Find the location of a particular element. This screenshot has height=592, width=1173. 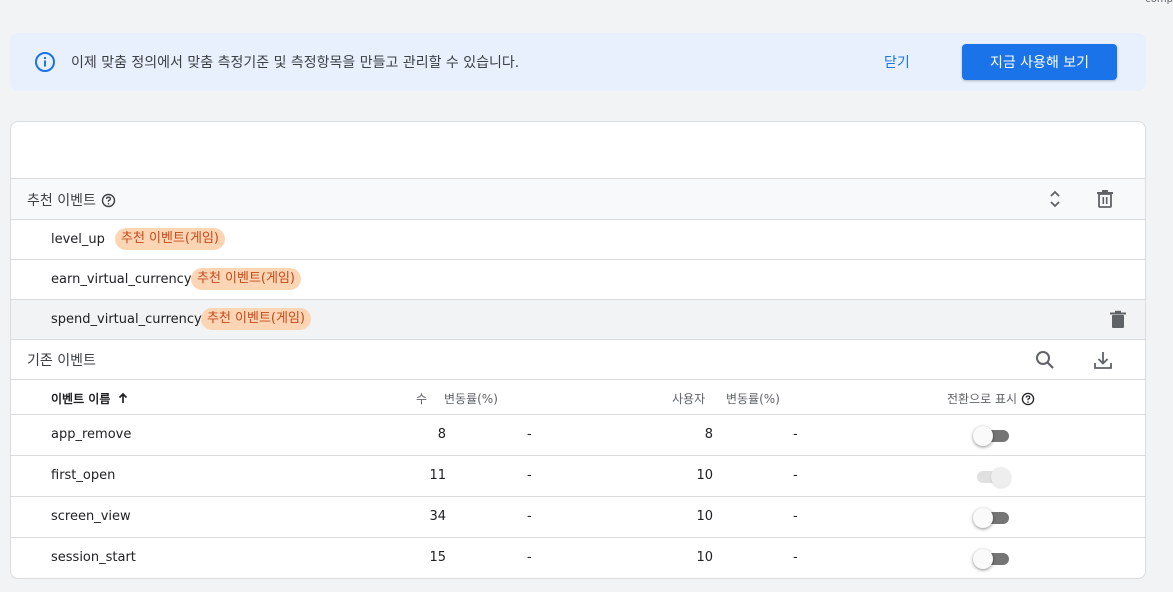

count-value: 34 is located at coordinates (437, 516).